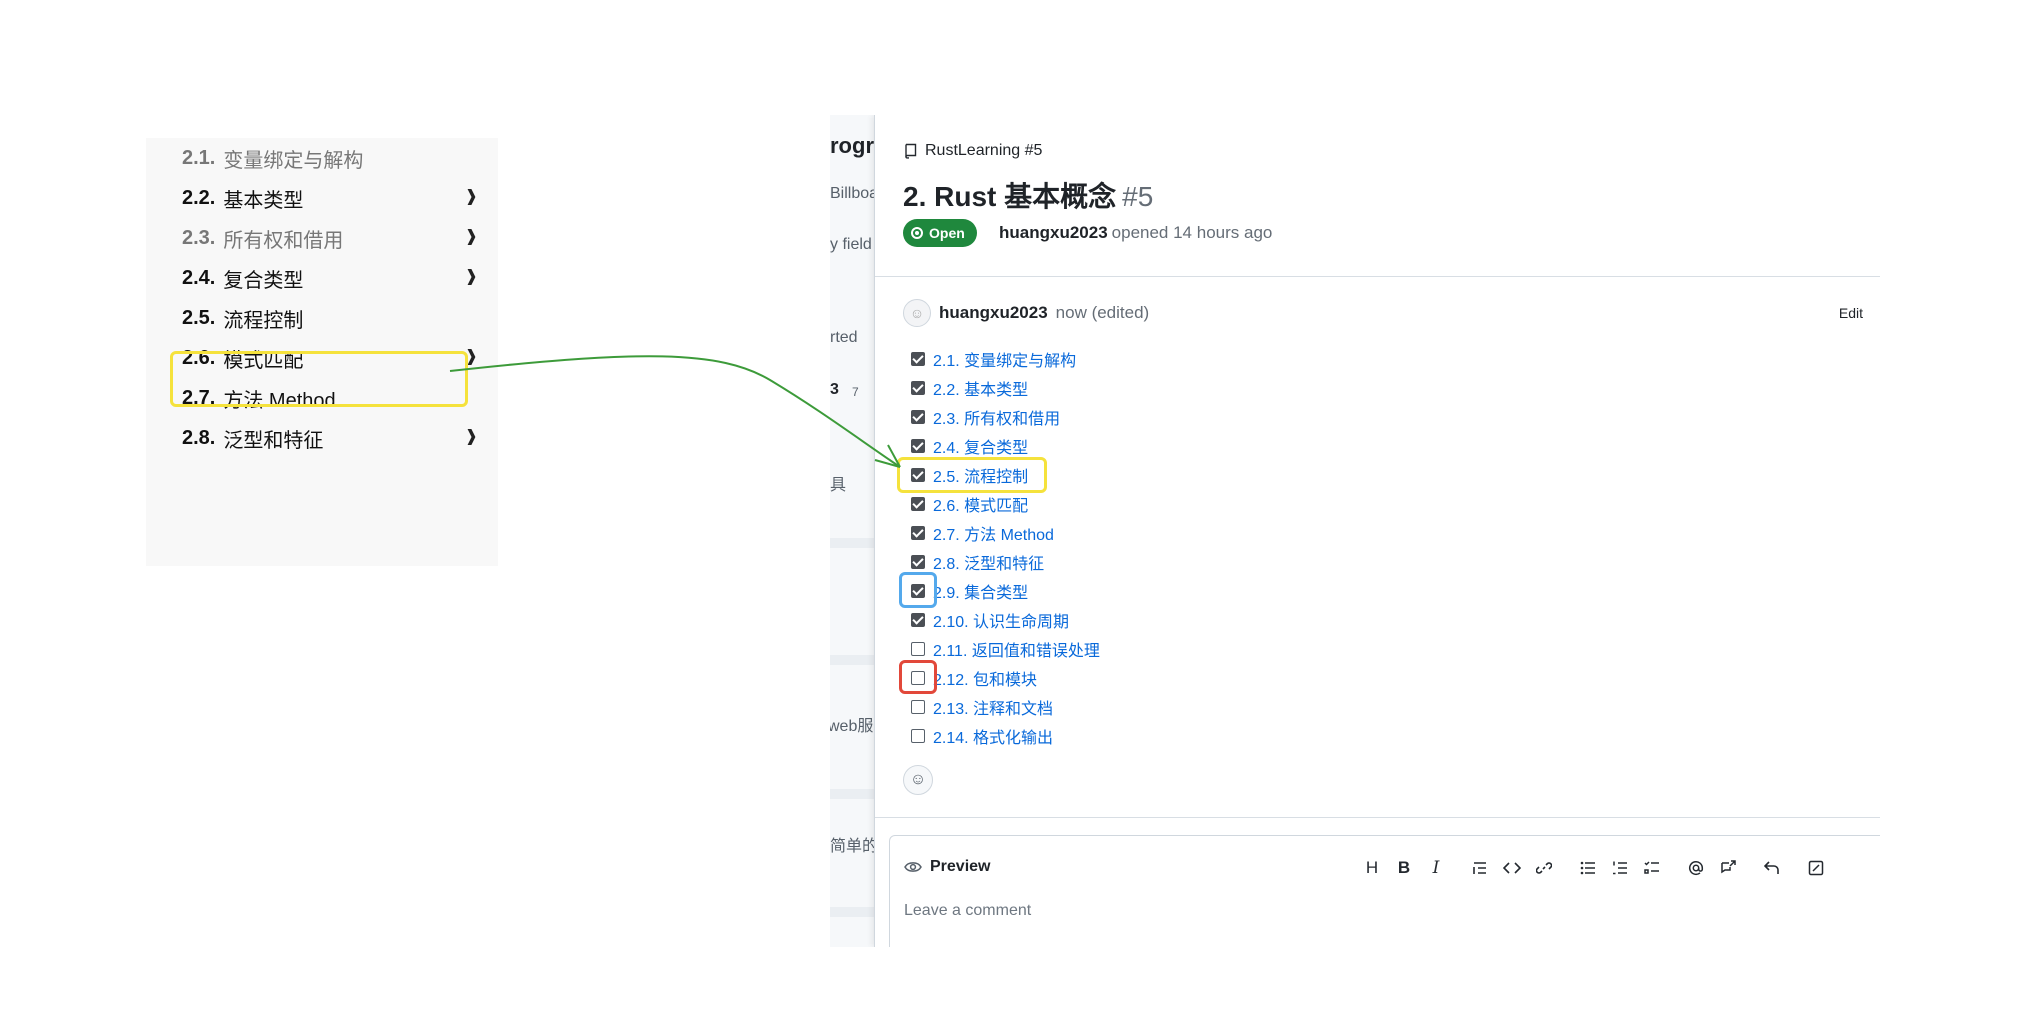  What do you see at coordinates (993, 313) in the screenshot?
I see `comment-author: huangxu2023` at bounding box center [993, 313].